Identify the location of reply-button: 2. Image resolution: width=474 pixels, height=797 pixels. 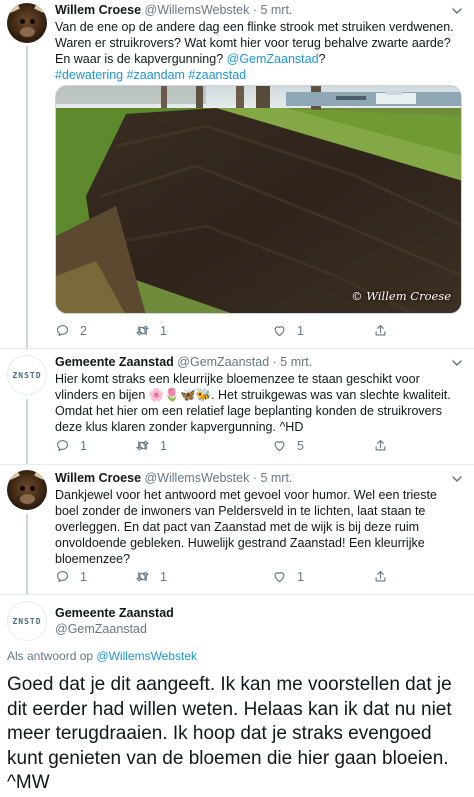
(71, 330).